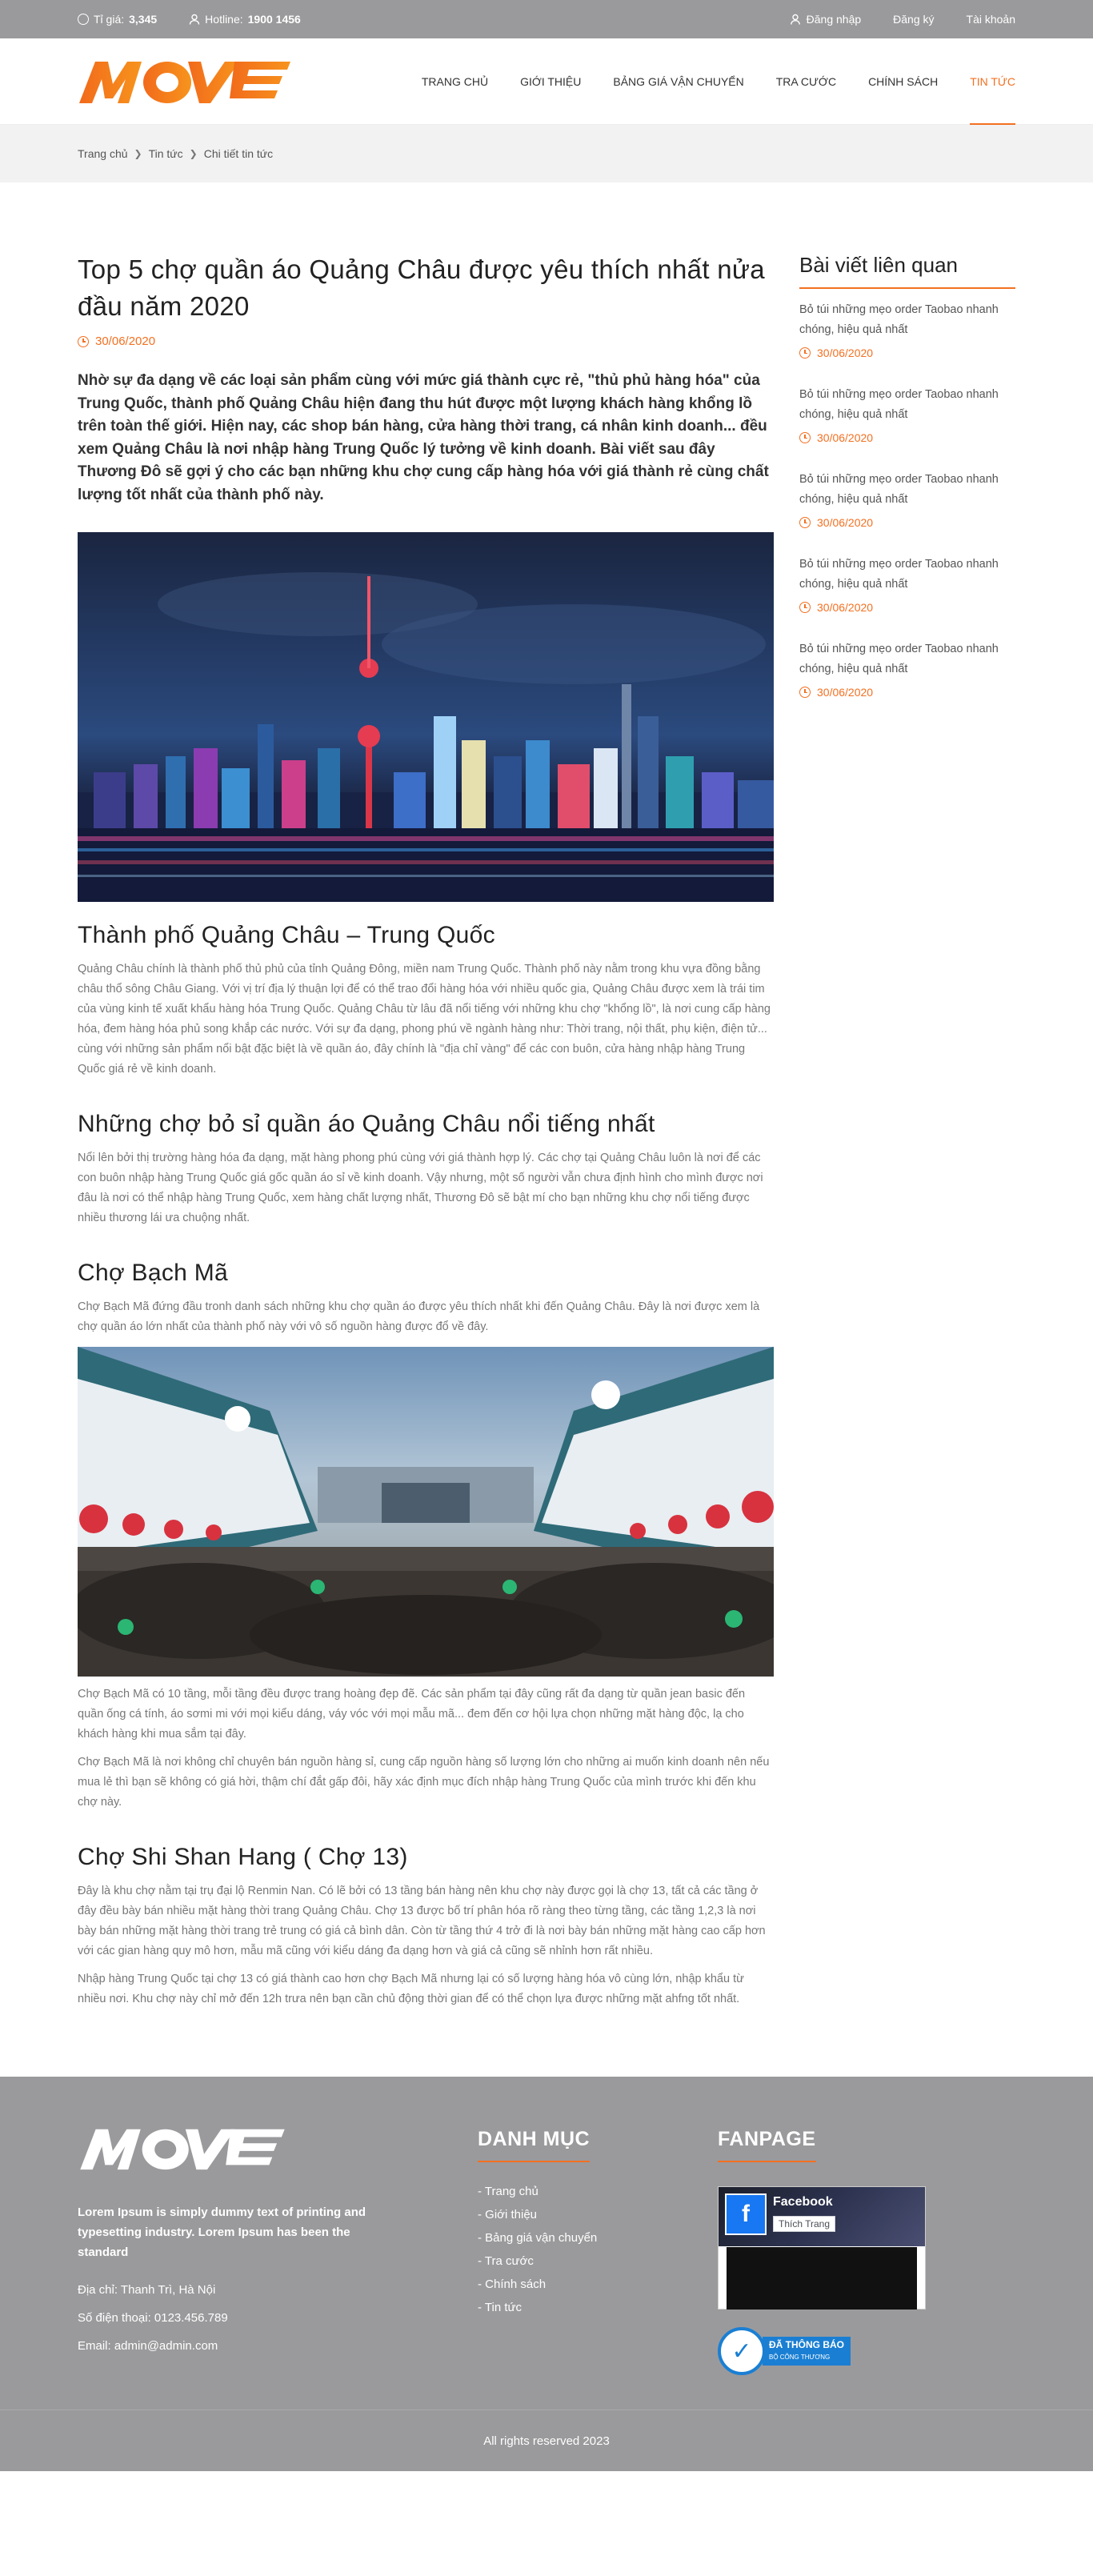 Image resolution: width=1093 pixels, height=2576 pixels. I want to click on sidebar-title: Bài viết liên quan, so click(907, 271).